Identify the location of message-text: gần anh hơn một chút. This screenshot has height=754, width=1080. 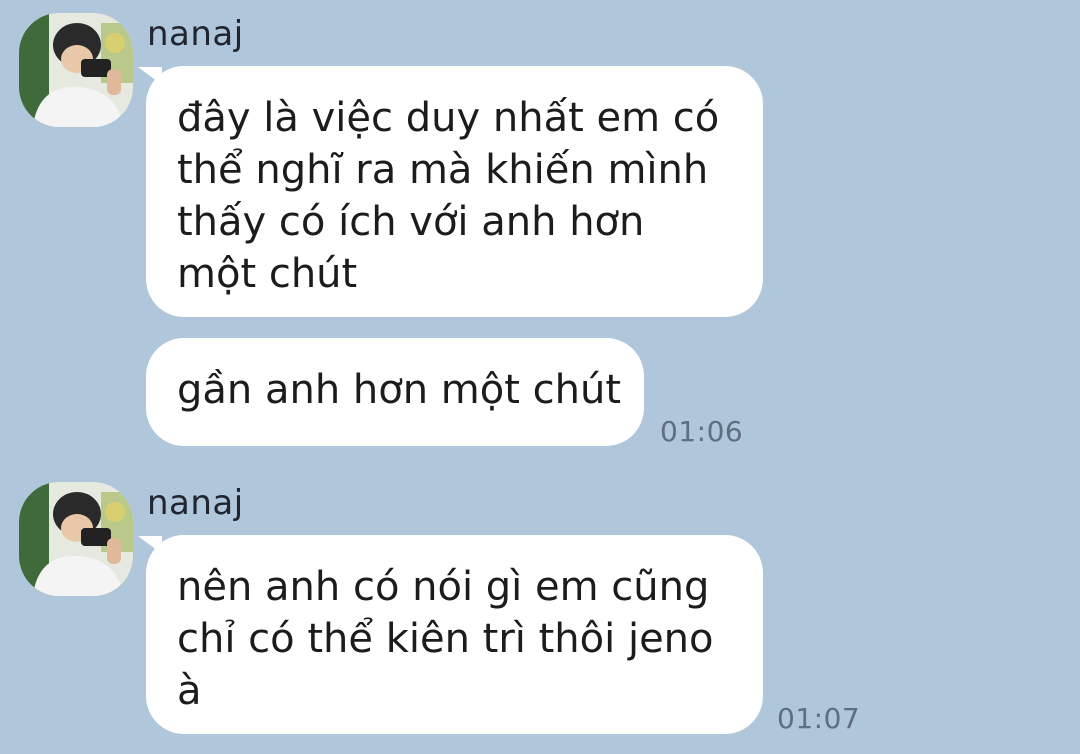
(399, 390).